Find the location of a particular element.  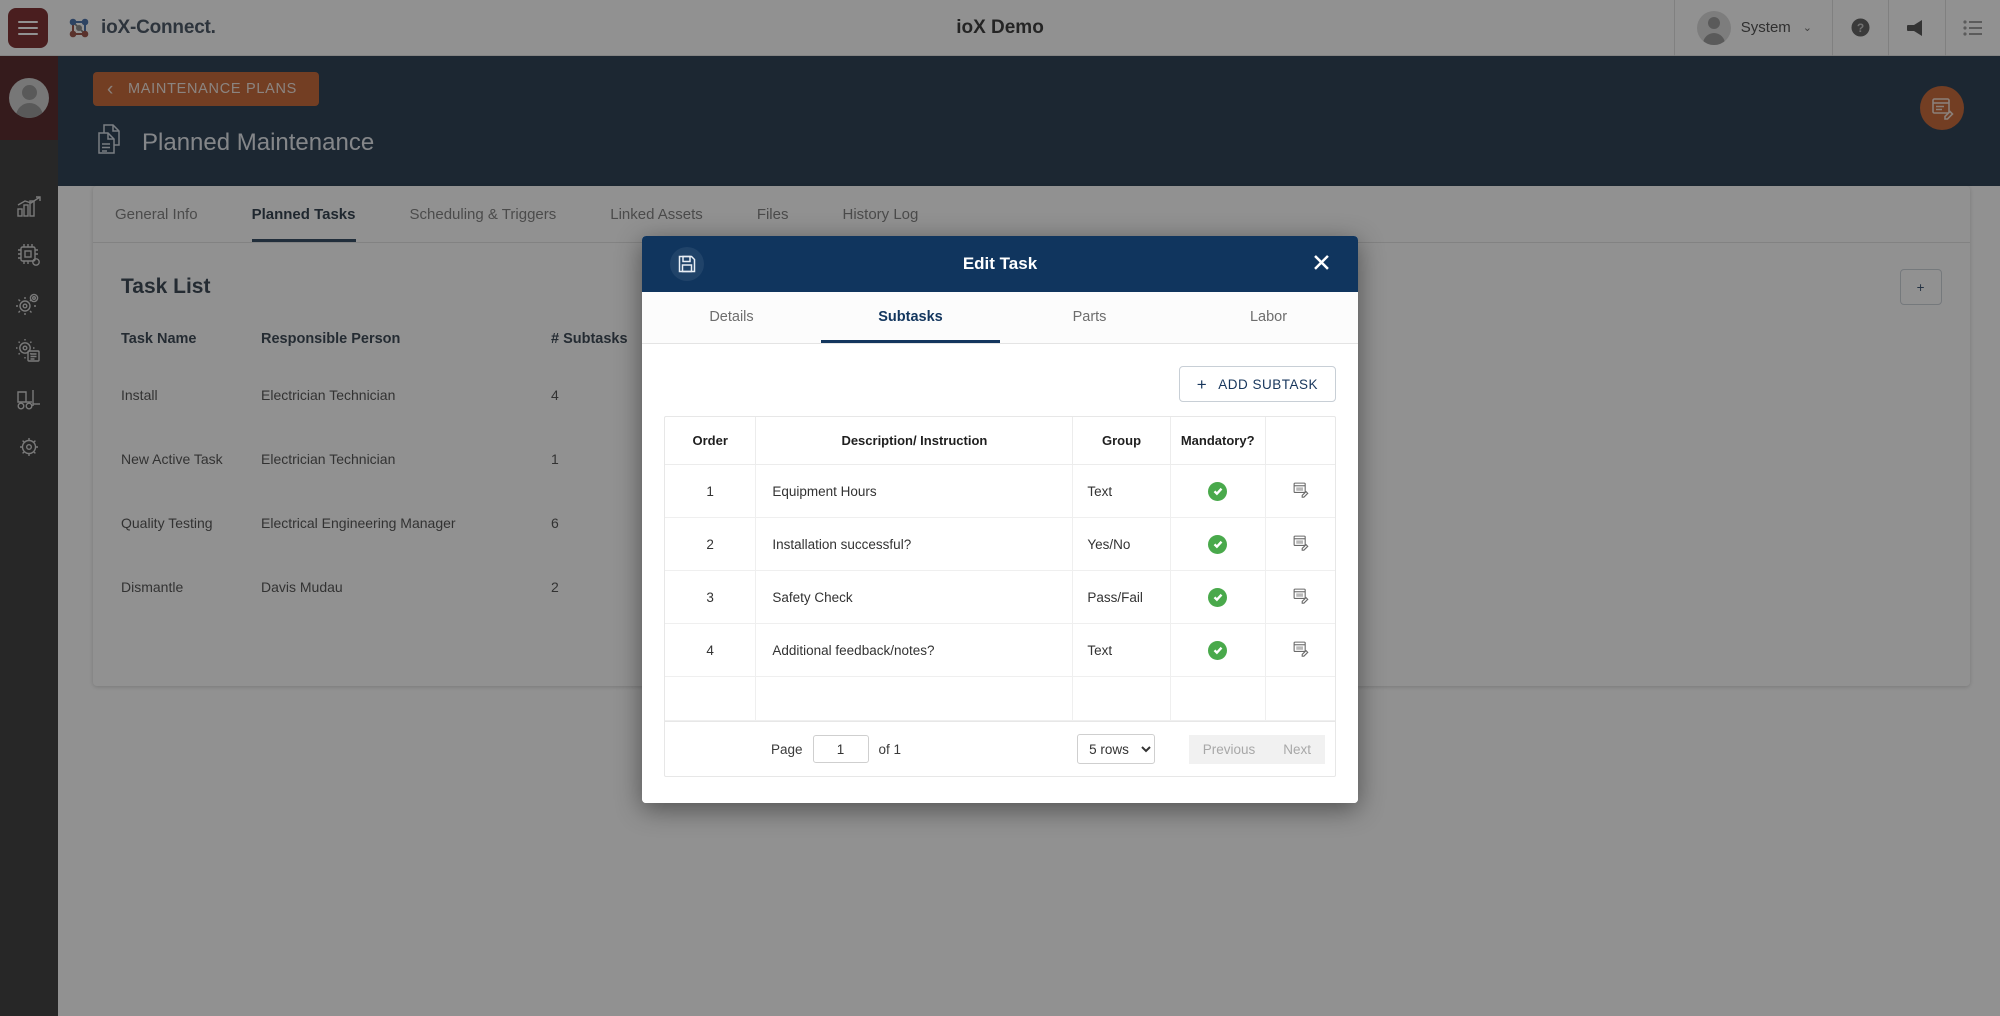

table-row: 3 Safety Check Pass/Fail is located at coordinates (1000, 597).